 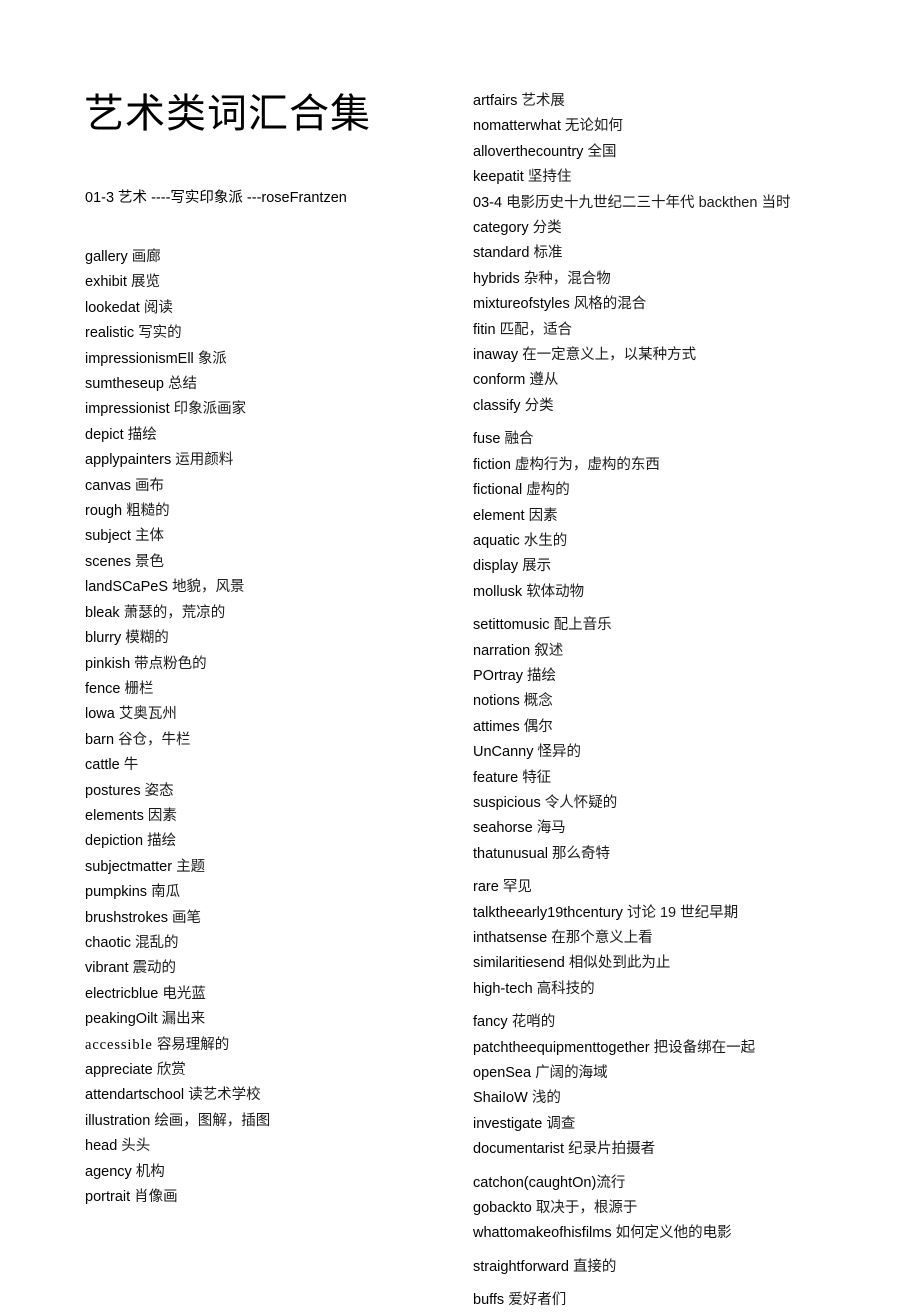 What do you see at coordinates (193, 1044) in the screenshot?
I see `entry-gloss: 容易理解的` at bounding box center [193, 1044].